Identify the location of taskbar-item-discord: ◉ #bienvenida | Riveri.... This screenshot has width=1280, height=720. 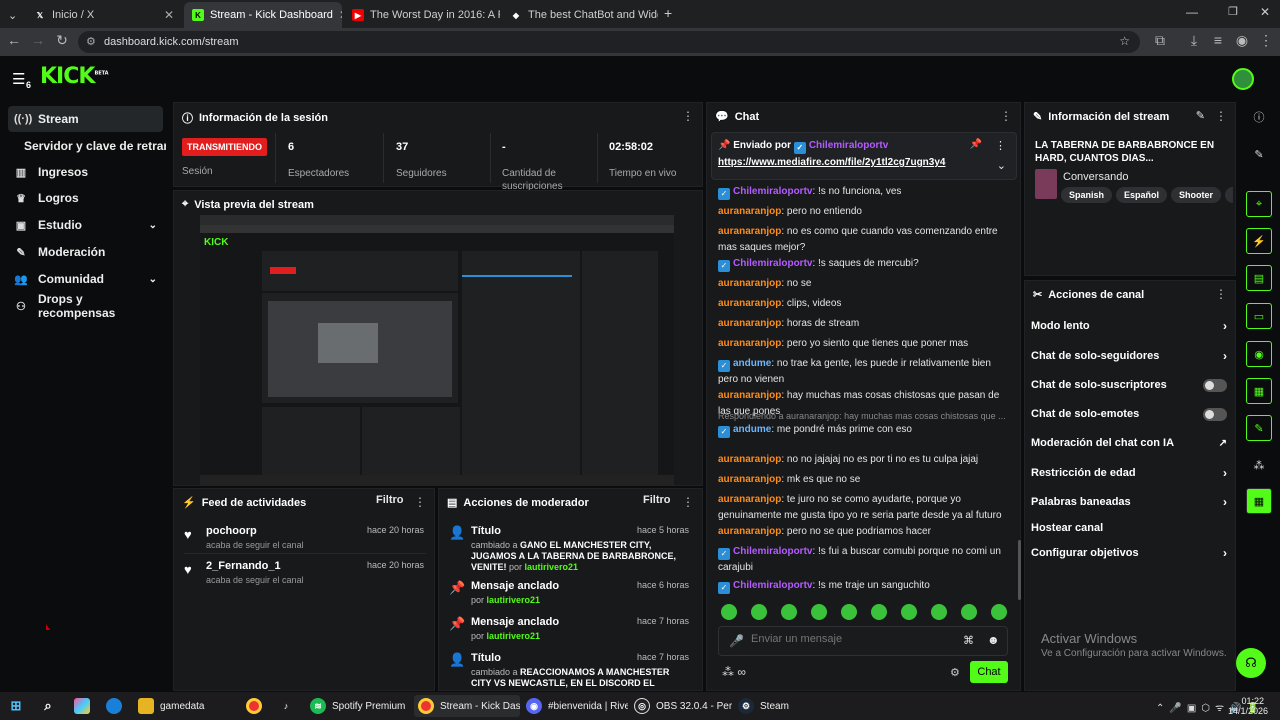
(577, 706).